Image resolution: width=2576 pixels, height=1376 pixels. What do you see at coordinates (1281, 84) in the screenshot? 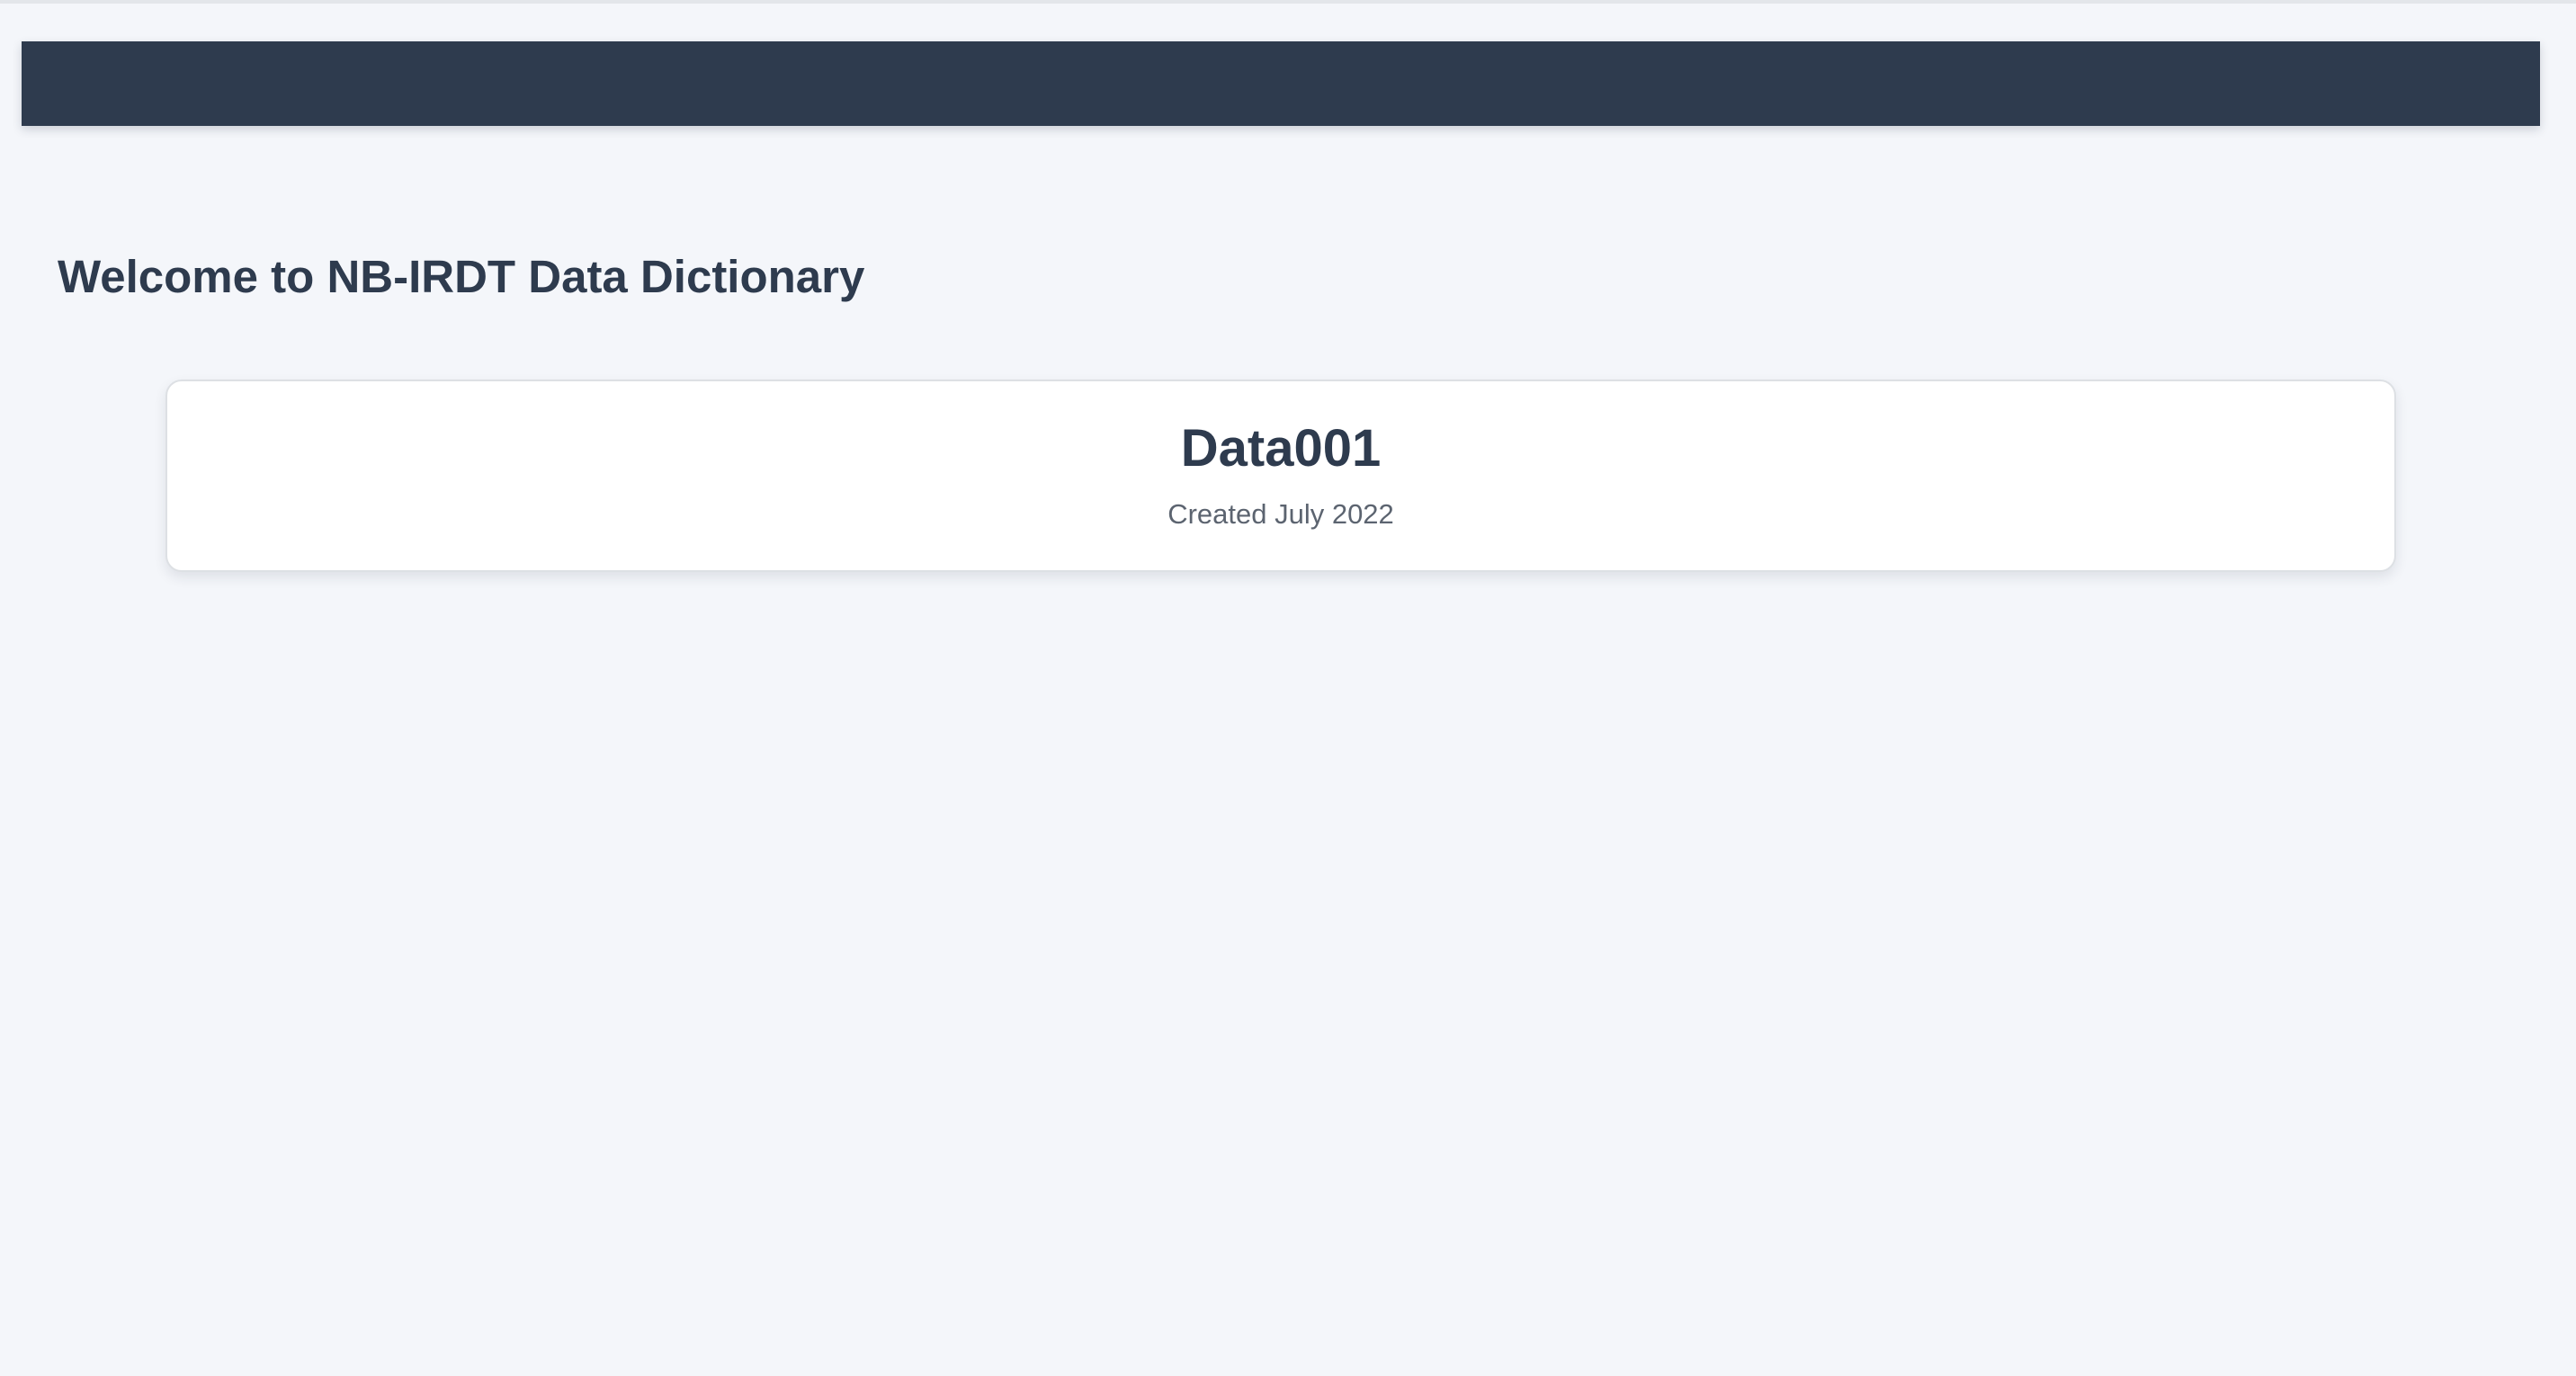
I see `navbar` at bounding box center [1281, 84].